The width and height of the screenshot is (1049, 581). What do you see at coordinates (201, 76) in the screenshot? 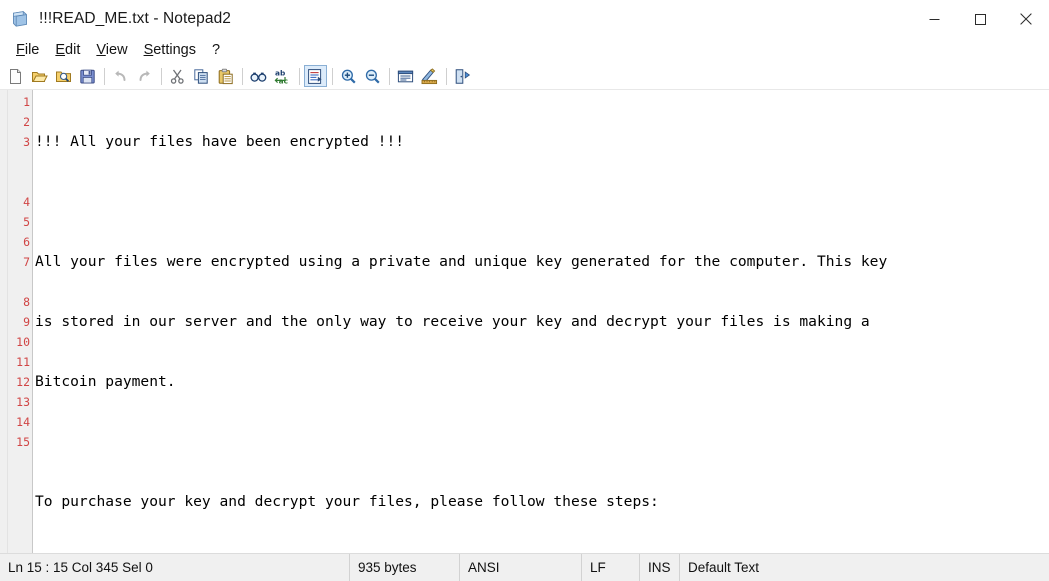
I see `copy-button` at bounding box center [201, 76].